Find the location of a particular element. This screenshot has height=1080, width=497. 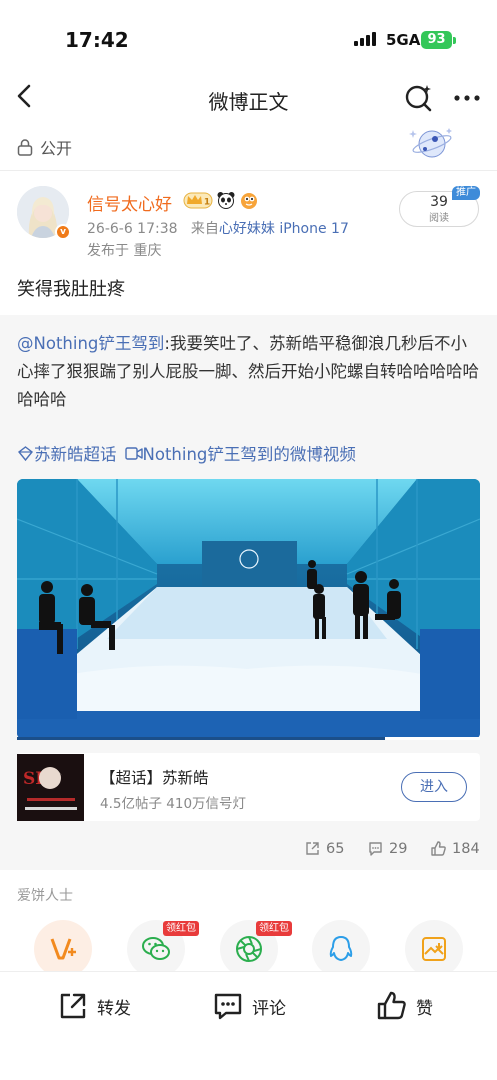

bottom-action-bar: 转发 评论 赞 is located at coordinates (248, 1025).